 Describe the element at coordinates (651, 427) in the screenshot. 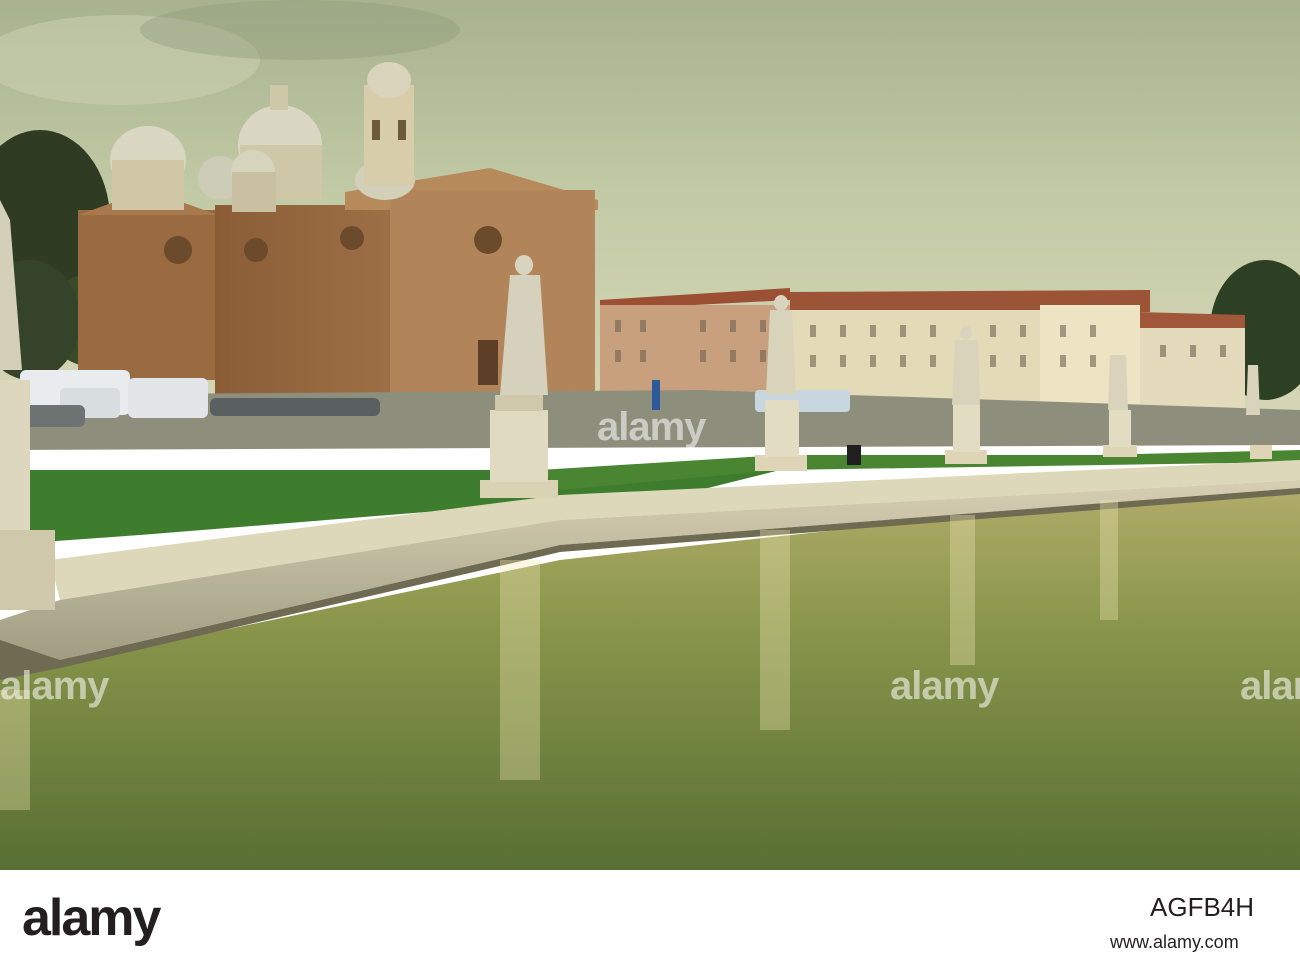

I see `watermark-center: alamy` at that location.